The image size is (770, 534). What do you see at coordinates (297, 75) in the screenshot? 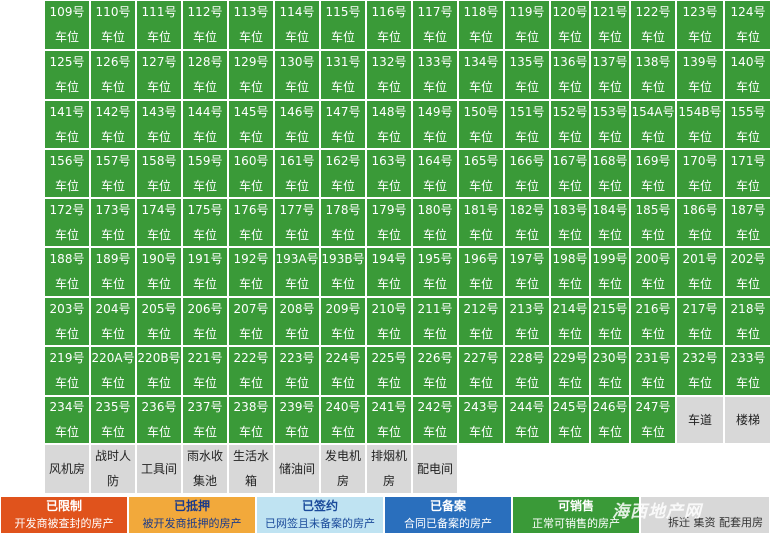
I see `parking-space-cell: 130号车位` at bounding box center [297, 75].